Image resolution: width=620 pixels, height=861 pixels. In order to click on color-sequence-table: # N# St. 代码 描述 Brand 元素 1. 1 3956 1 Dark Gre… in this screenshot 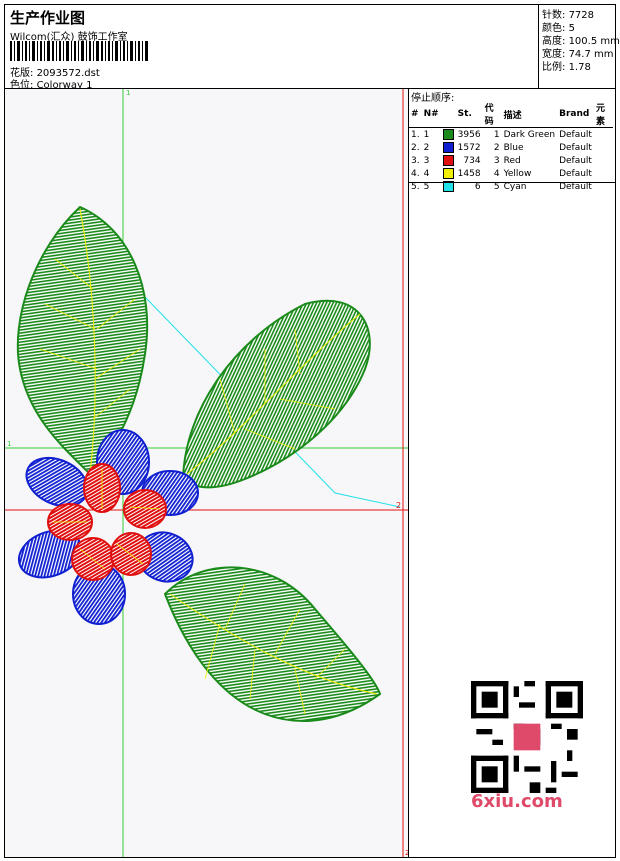, I will do `click(511, 147)`.